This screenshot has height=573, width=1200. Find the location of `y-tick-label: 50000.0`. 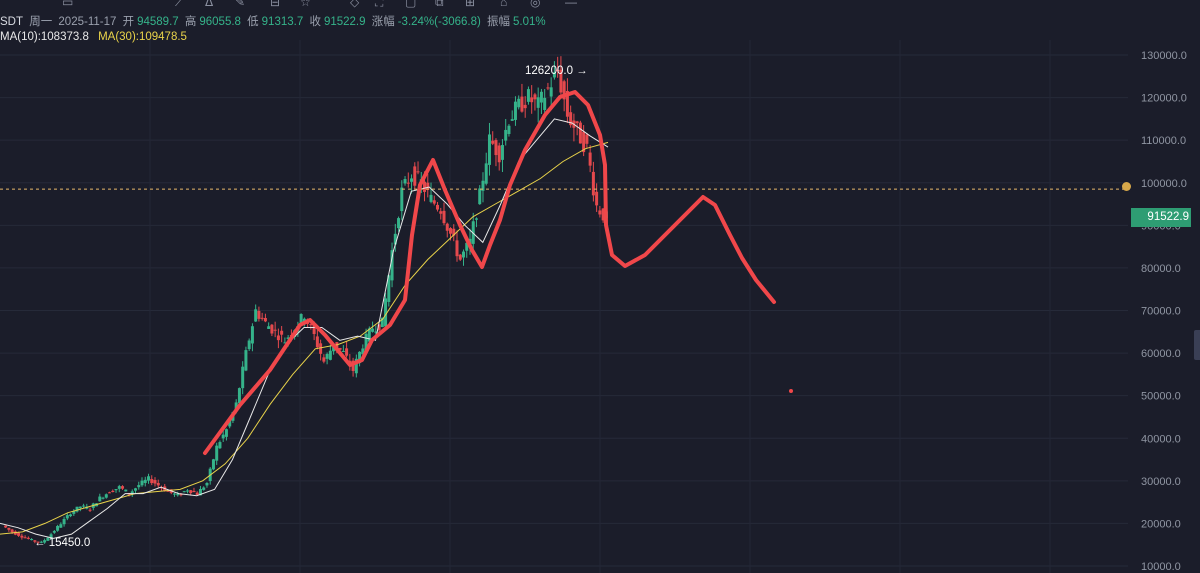

y-tick-label: 50000.0 is located at coordinates (1161, 397).